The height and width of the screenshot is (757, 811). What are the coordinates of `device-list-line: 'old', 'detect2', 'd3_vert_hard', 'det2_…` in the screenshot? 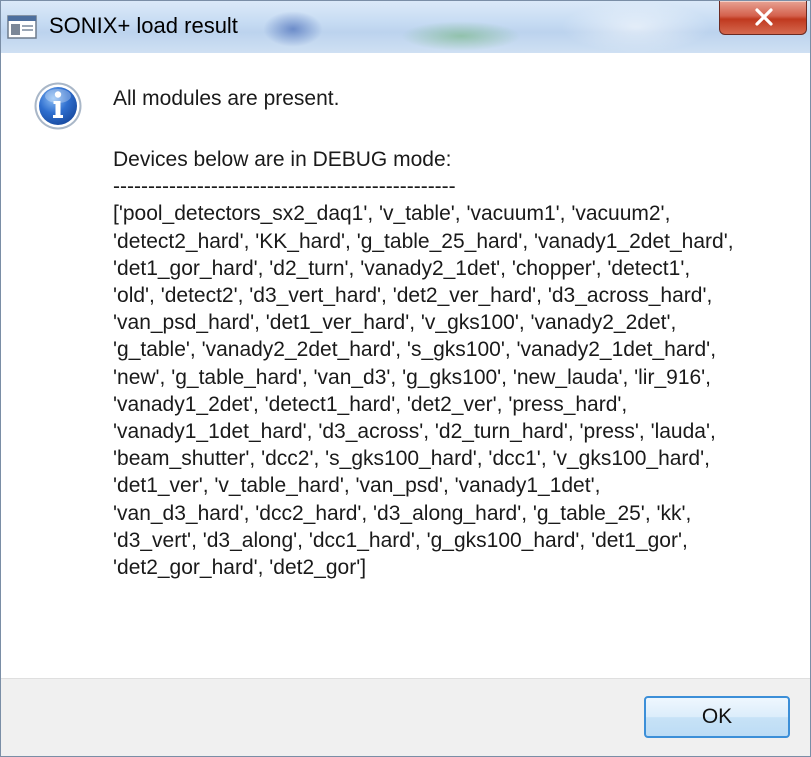 It's located at (413, 296).